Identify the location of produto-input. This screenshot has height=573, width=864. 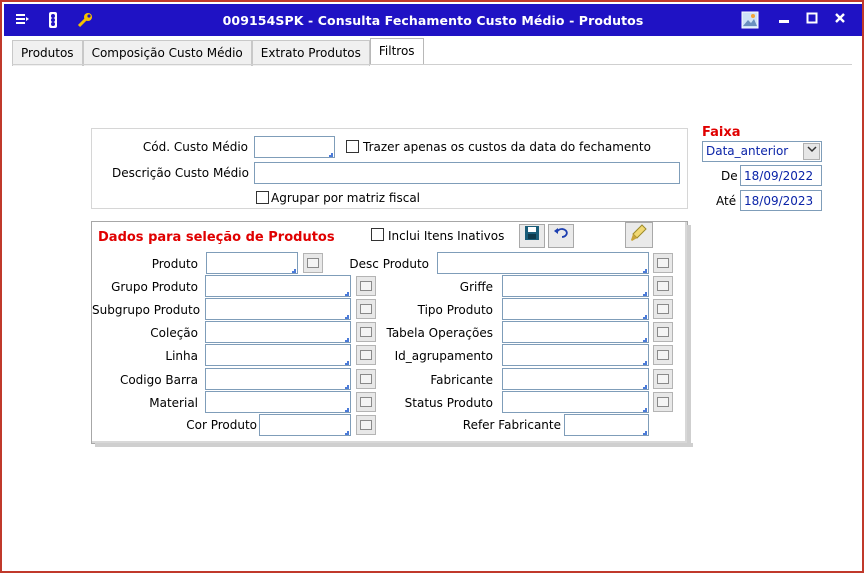
(252, 263).